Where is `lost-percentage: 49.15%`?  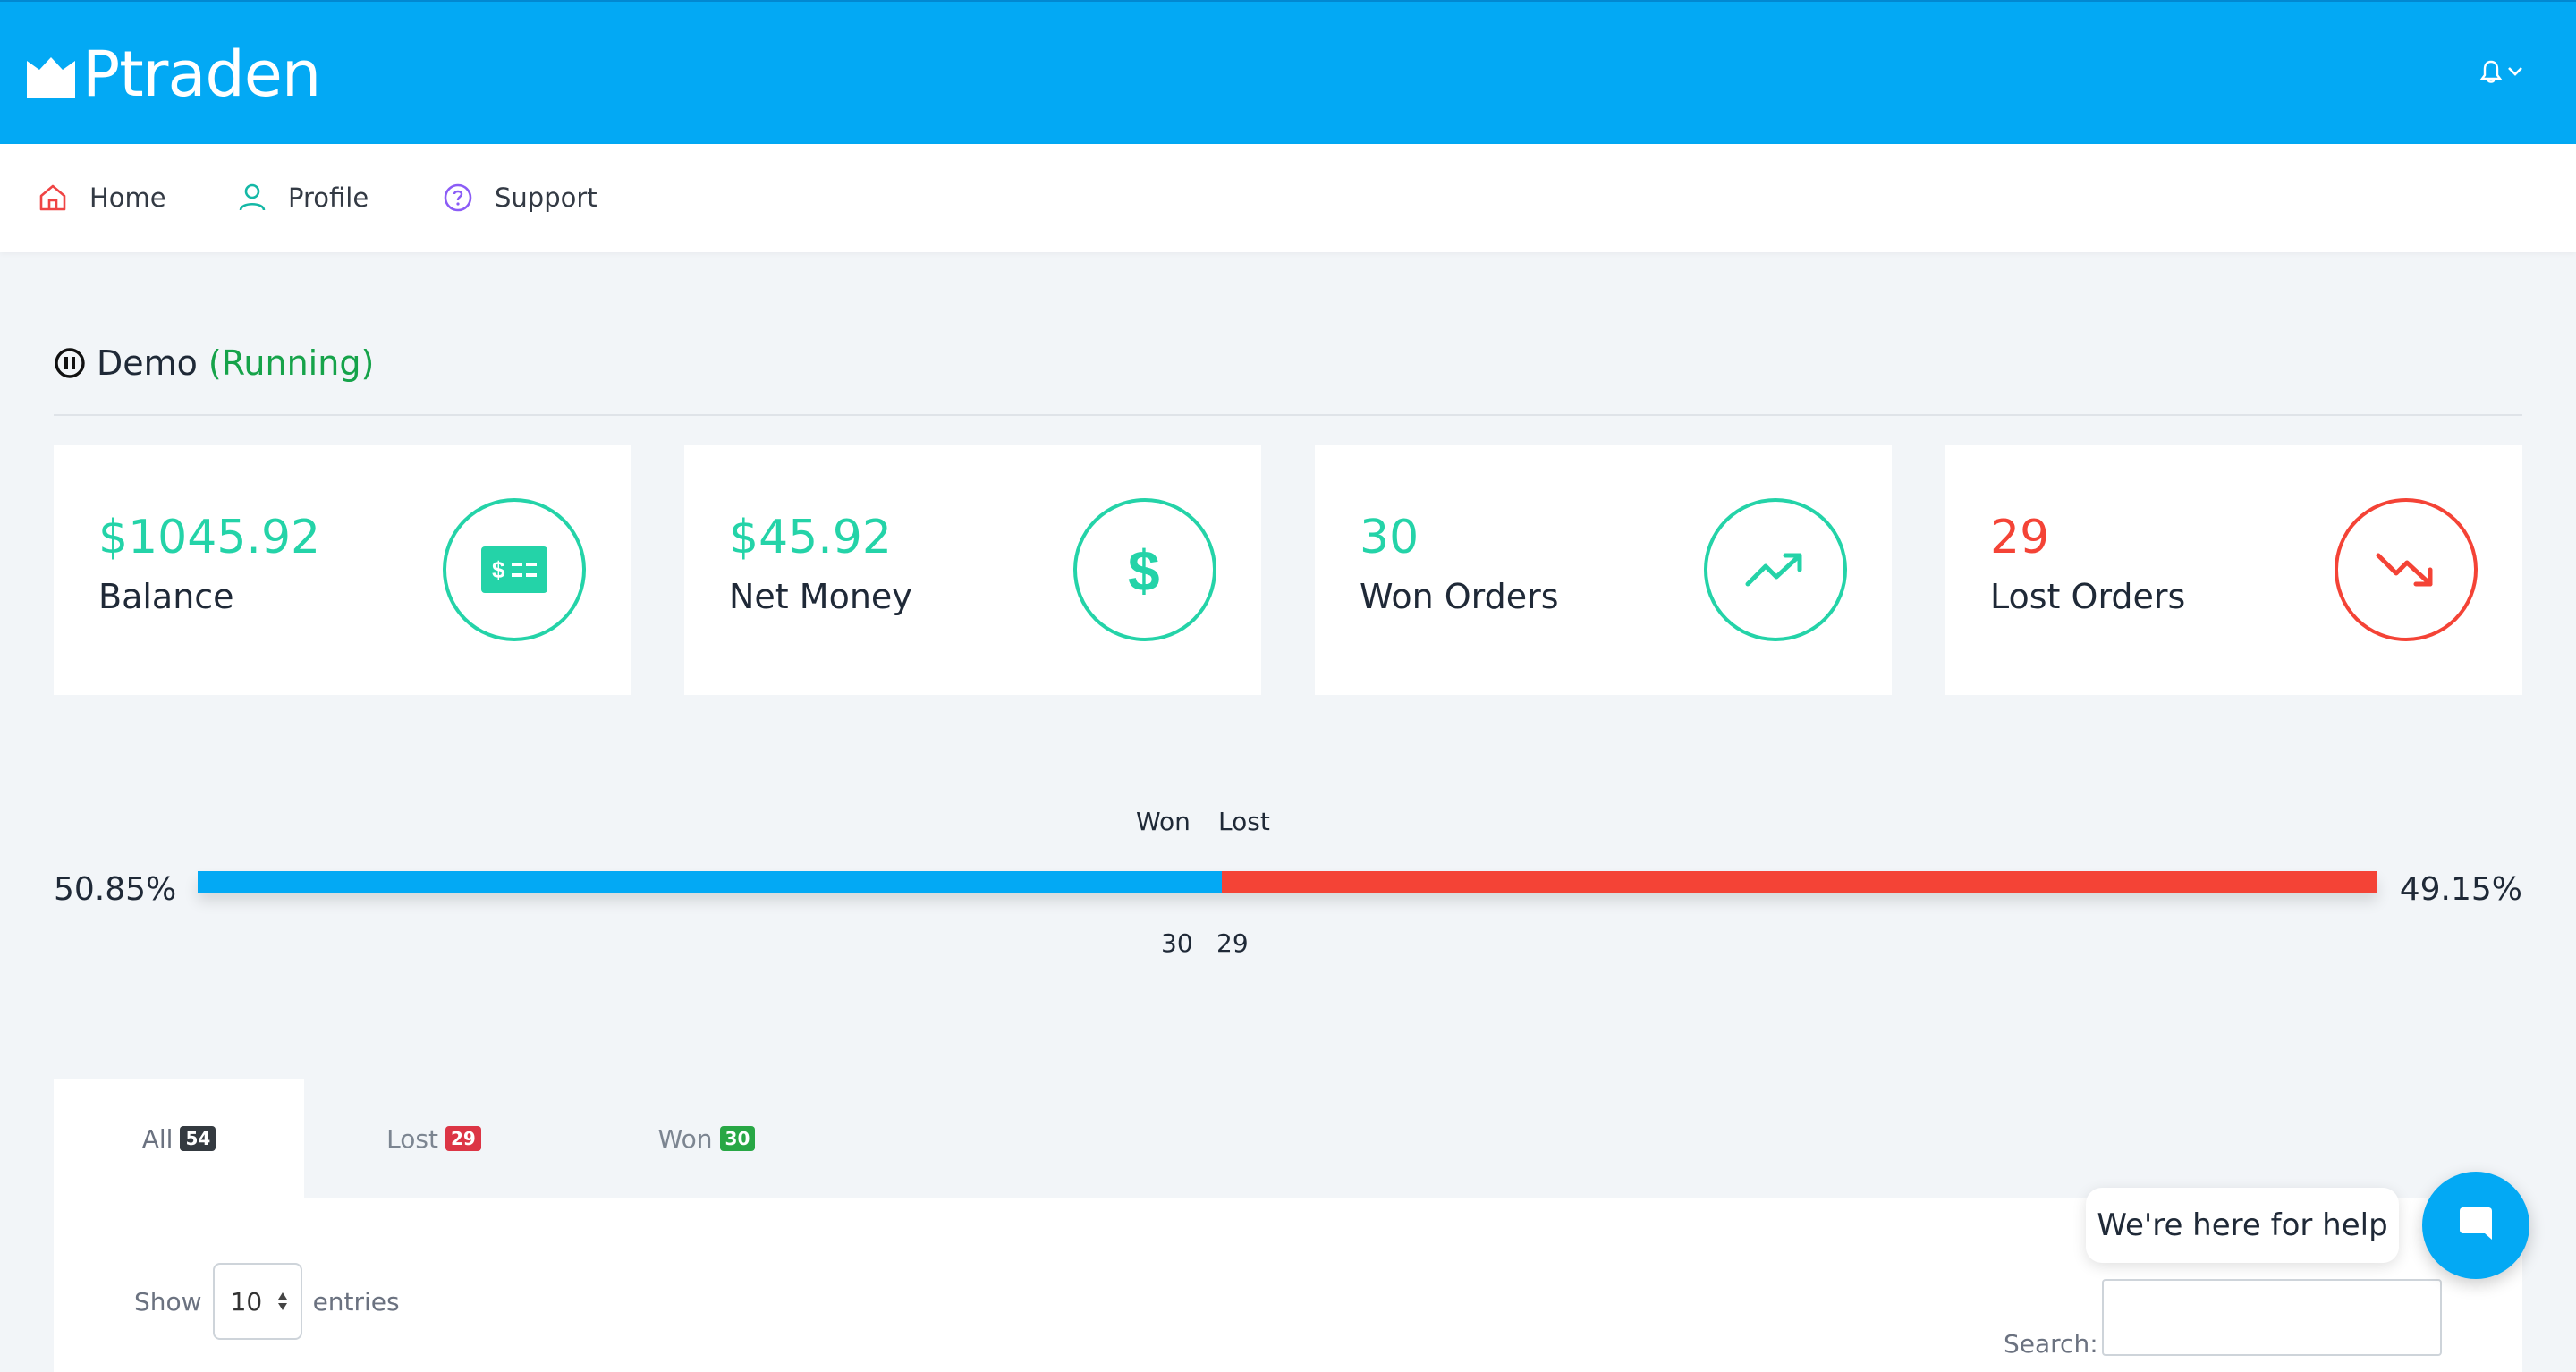
lost-percentage: 49.15% is located at coordinates (2460, 889).